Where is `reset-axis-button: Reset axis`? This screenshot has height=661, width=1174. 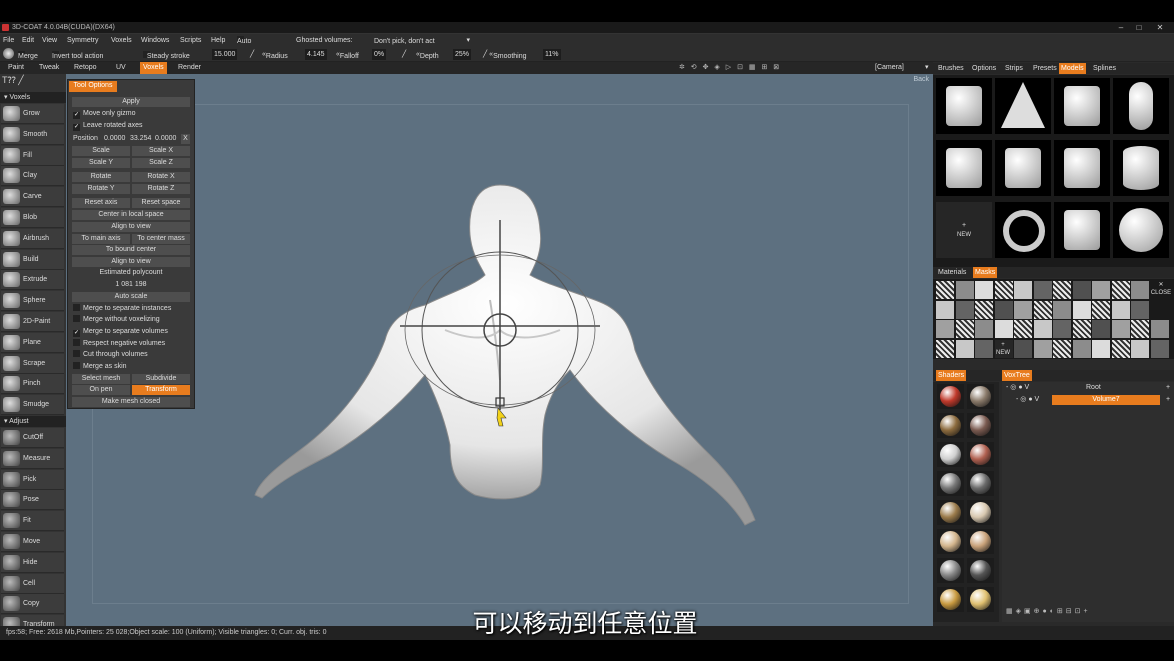 reset-axis-button: Reset axis is located at coordinates (101, 203).